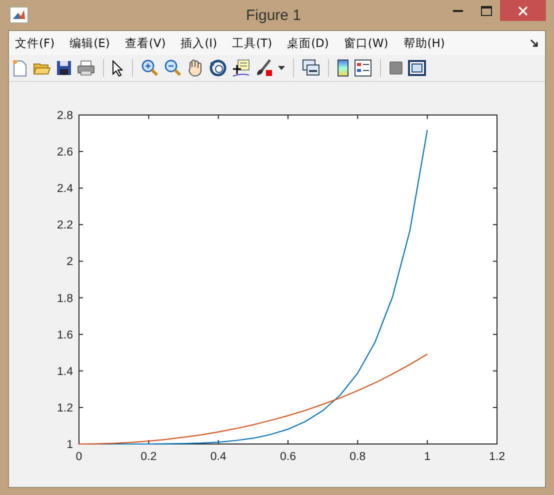 The width and height of the screenshot is (554, 495). Describe the element at coordinates (195, 68) in the screenshot. I see `pan-hand-icon` at that location.